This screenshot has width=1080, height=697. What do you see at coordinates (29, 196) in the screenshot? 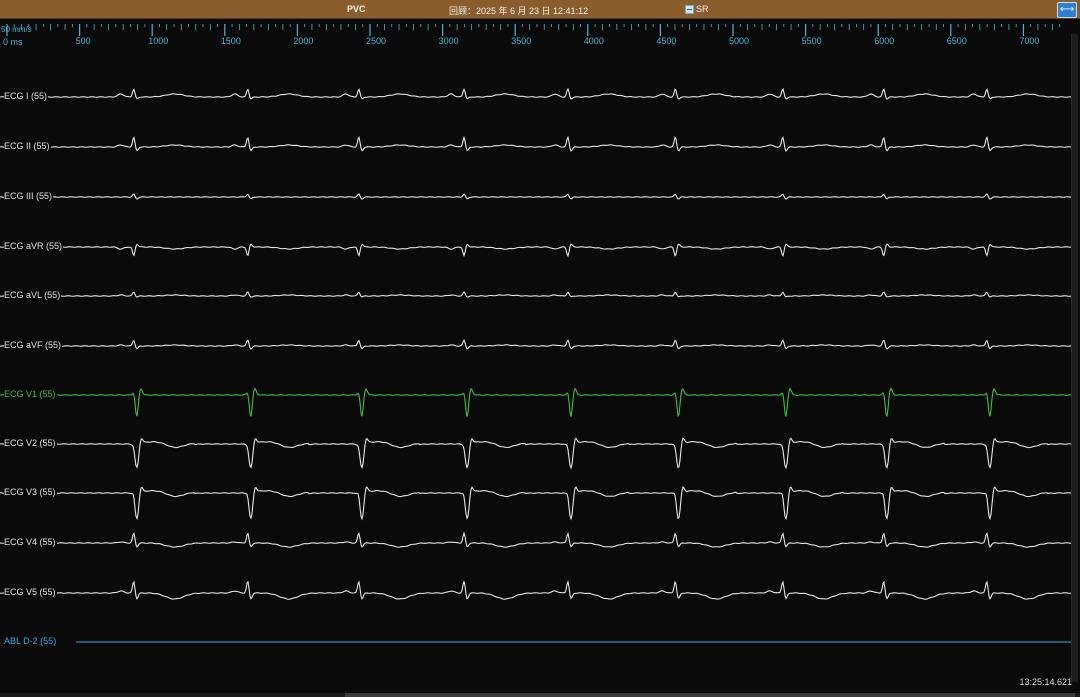
I see `channel-label: ECG III (55)` at bounding box center [29, 196].